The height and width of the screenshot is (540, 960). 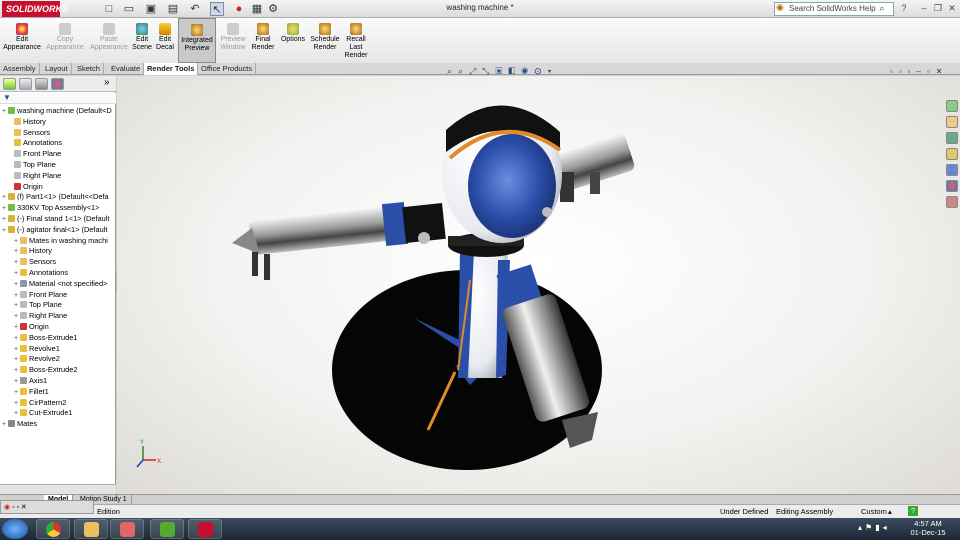 I want to click on rebuild-icon: ●, so click(x=239, y=9).